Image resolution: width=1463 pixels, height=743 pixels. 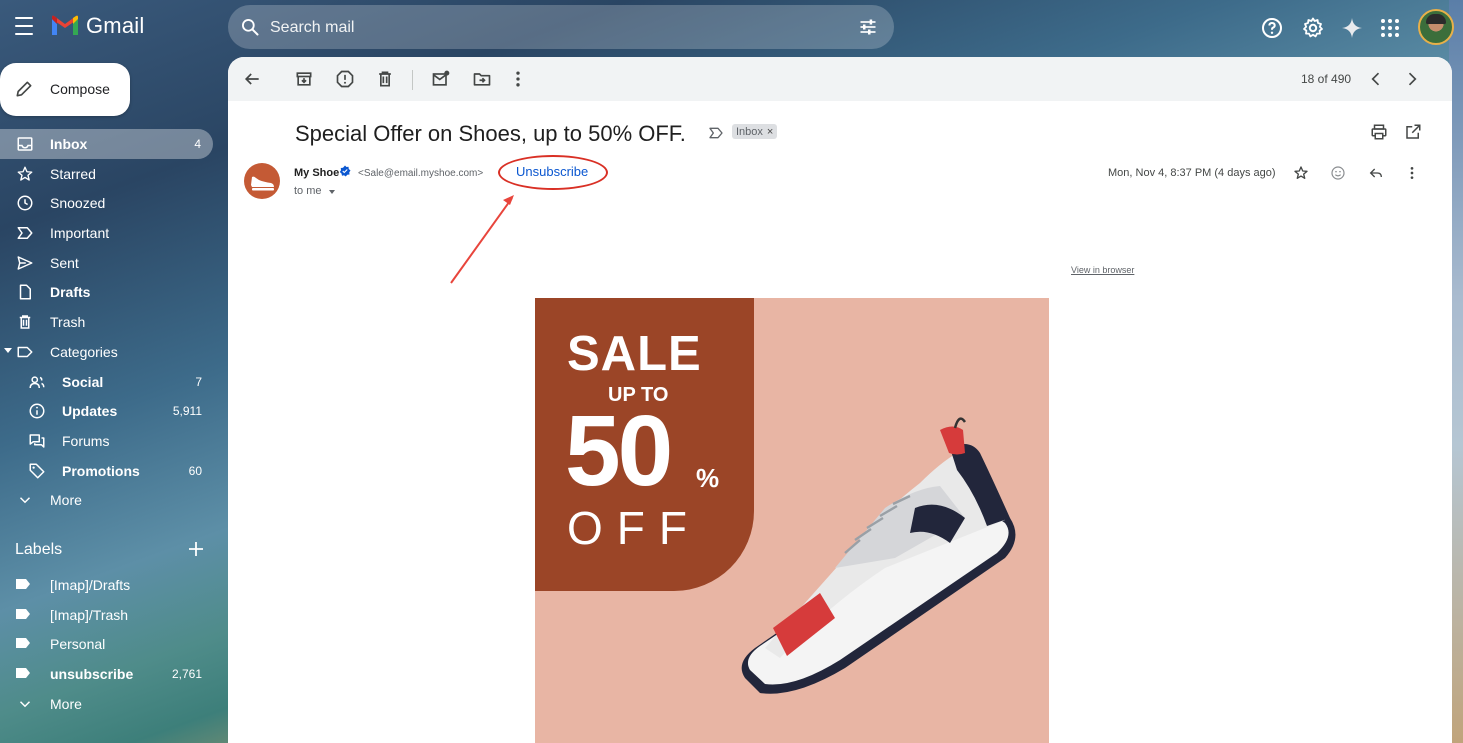 What do you see at coordinates (25, 292) in the screenshot?
I see `draft-icon` at bounding box center [25, 292].